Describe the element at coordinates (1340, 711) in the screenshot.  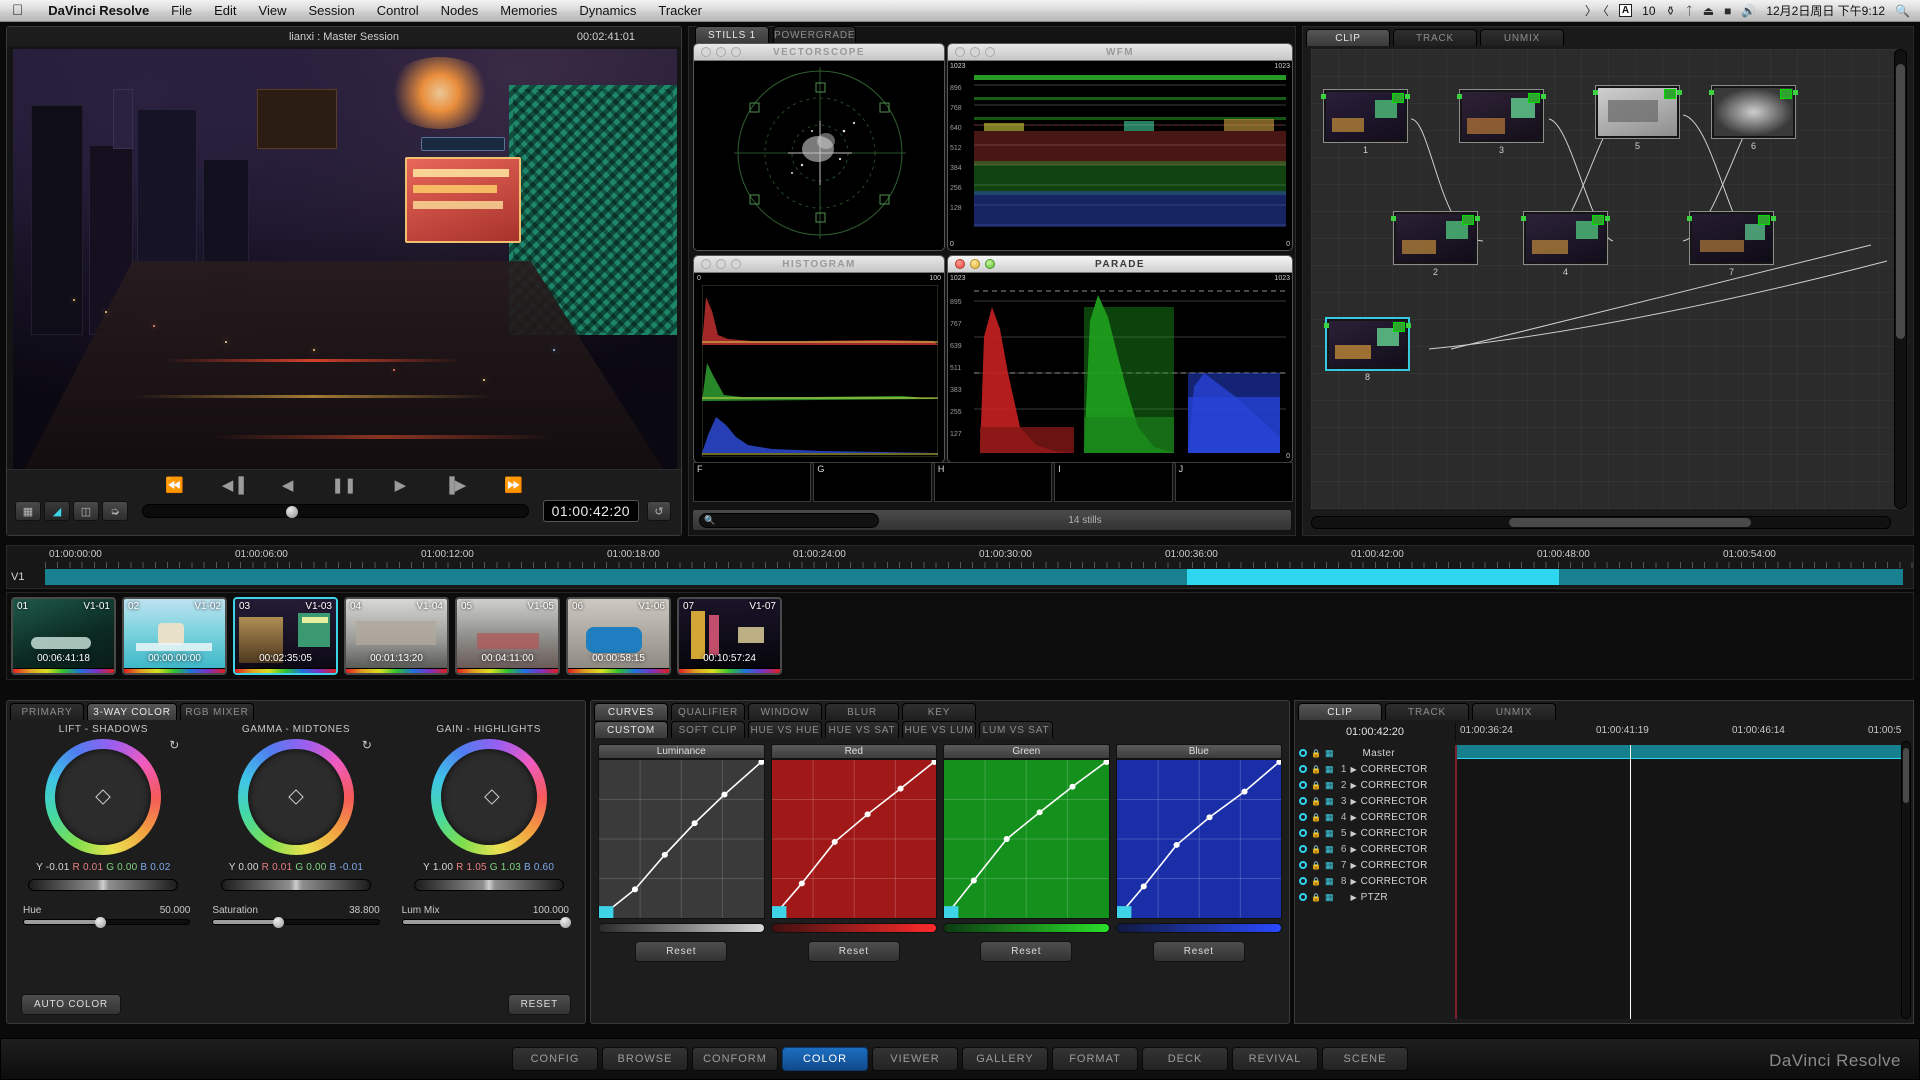
I see `tab-clip-keyframe: CLIP` at that location.